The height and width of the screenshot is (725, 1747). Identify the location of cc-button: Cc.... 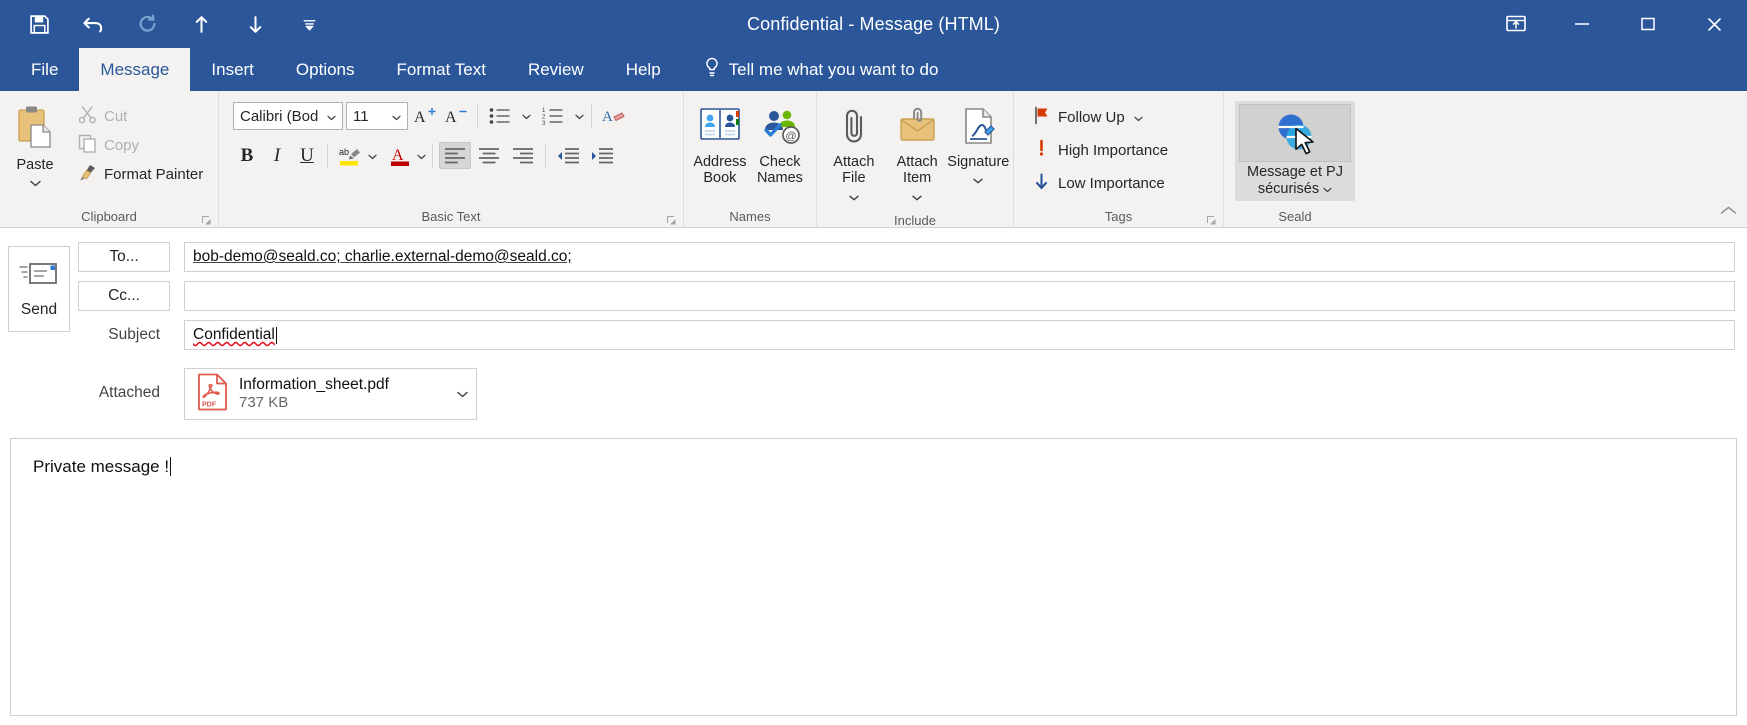
(124, 296).